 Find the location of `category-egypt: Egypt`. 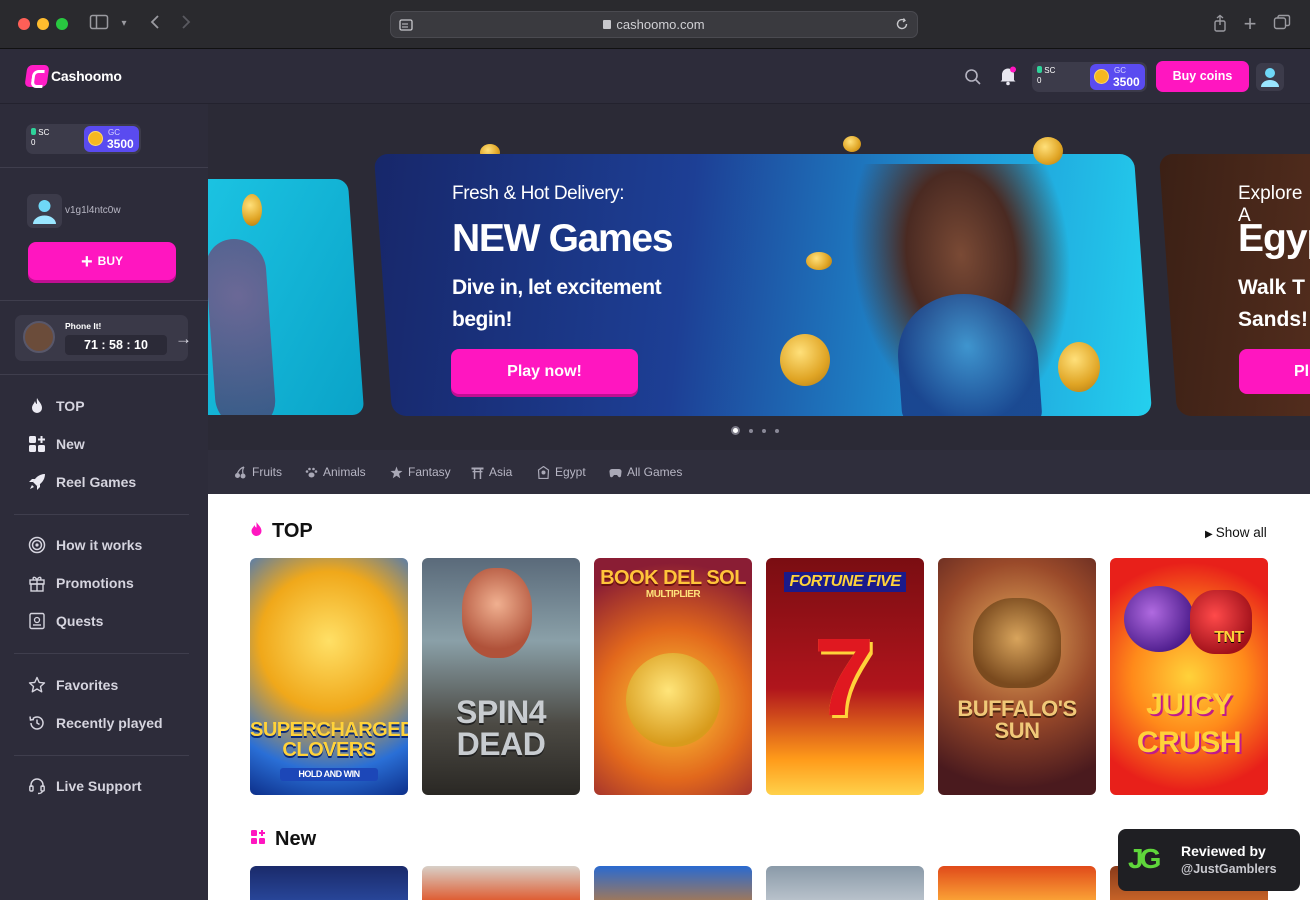

category-egypt: Egypt is located at coordinates (561, 472).